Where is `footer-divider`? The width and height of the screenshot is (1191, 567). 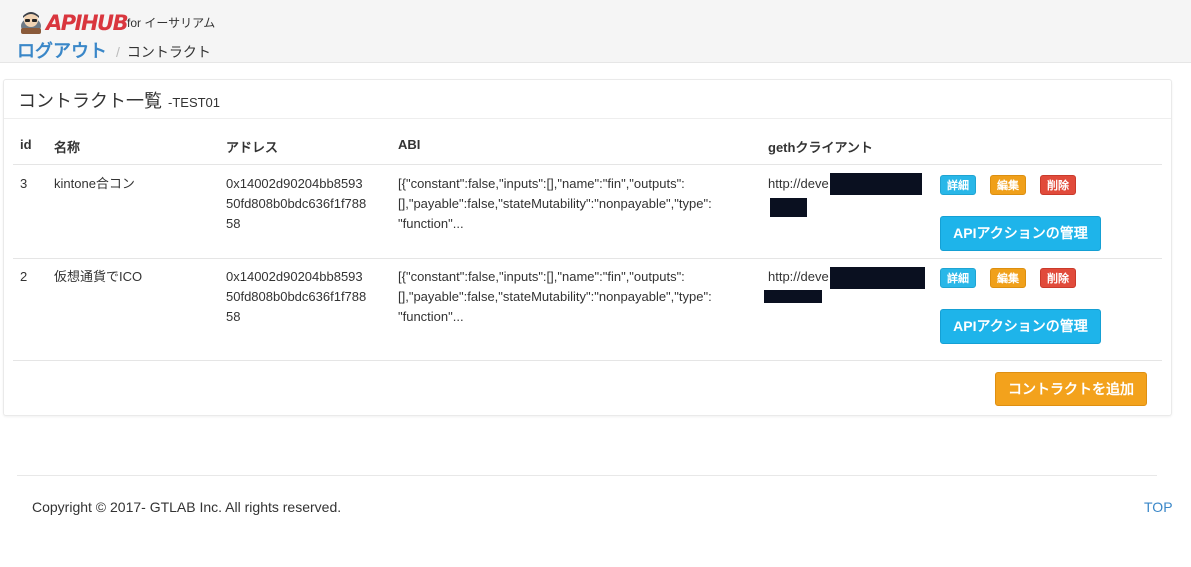
footer-divider is located at coordinates (587, 475).